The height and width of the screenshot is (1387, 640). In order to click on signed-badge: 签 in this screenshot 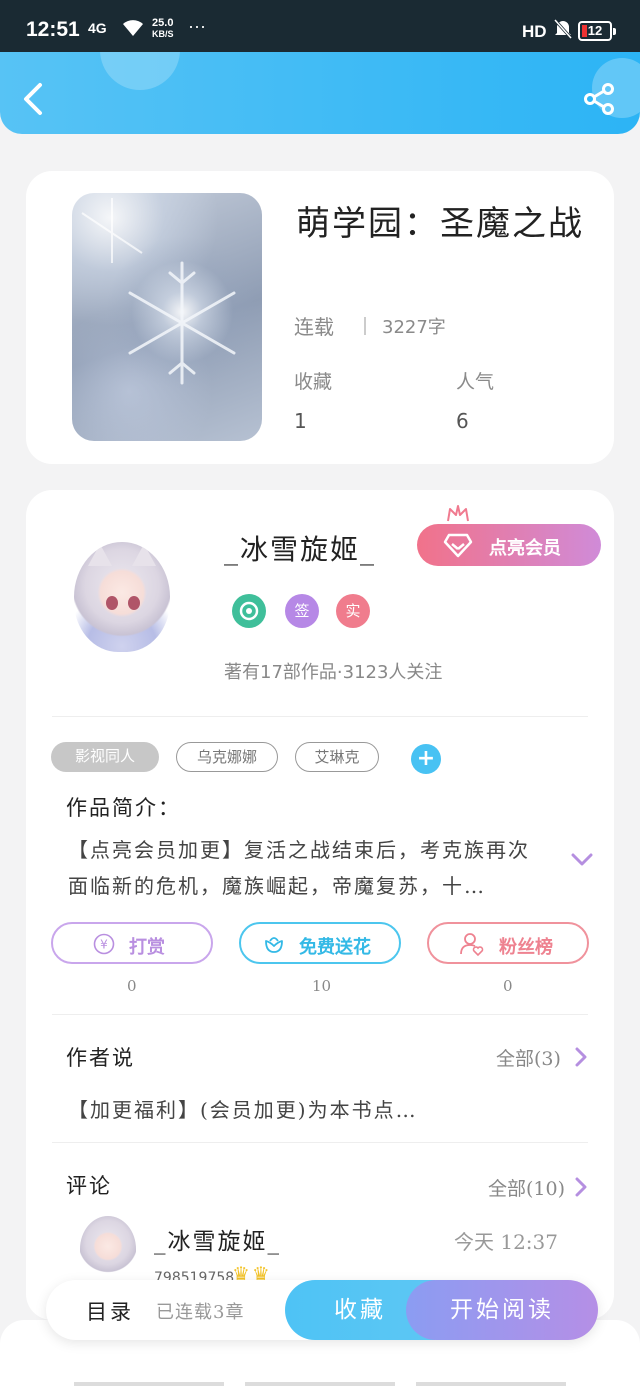, I will do `click(302, 611)`.